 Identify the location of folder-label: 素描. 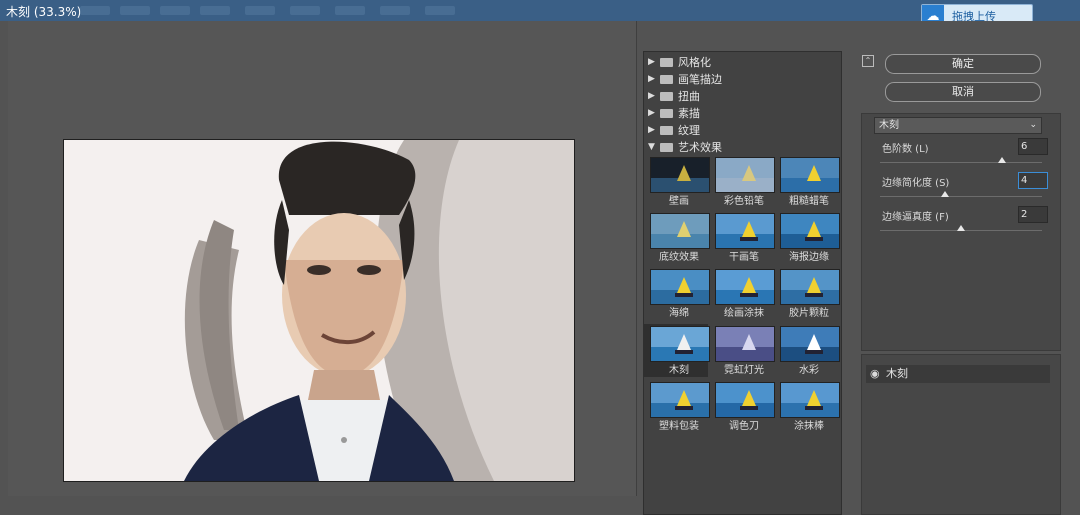
(689, 113).